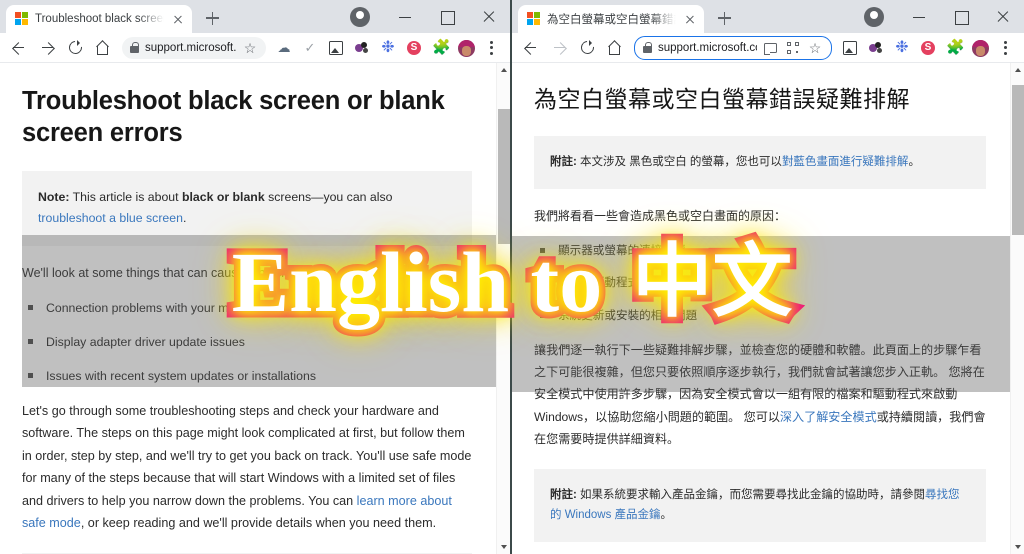  What do you see at coordinates (503, 308) in the screenshot?
I see `scrollbar-left` at bounding box center [503, 308].